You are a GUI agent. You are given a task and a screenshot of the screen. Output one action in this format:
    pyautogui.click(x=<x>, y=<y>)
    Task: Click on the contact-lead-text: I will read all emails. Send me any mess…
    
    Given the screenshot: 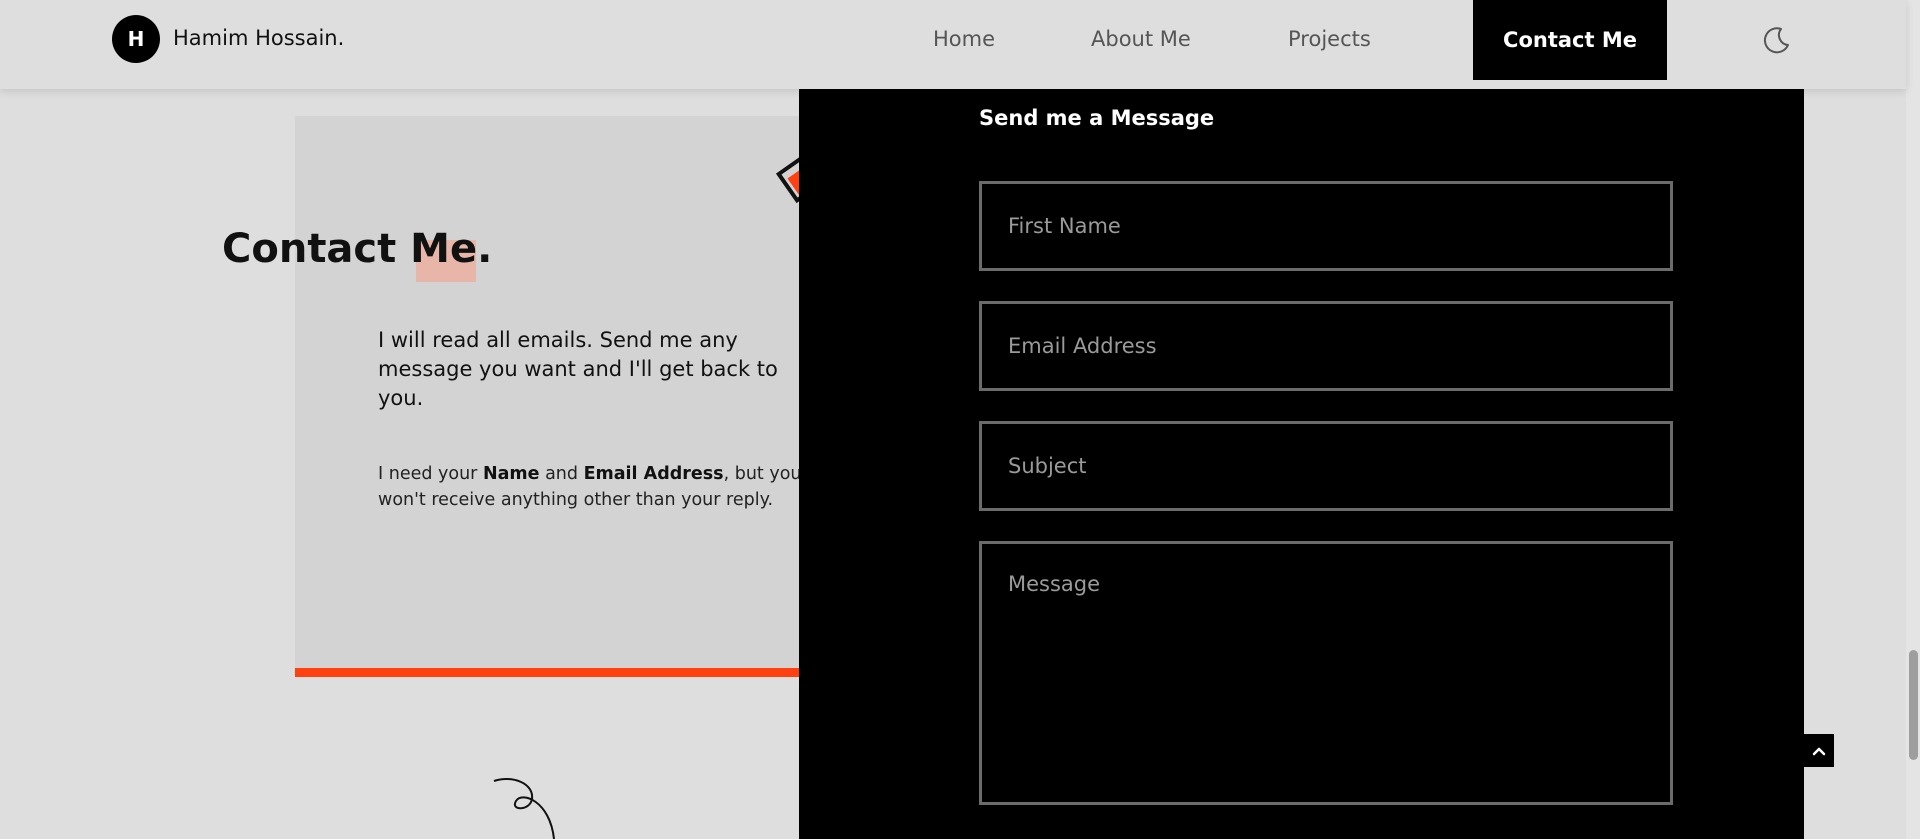 What is the action you would take?
    pyautogui.click(x=578, y=369)
    